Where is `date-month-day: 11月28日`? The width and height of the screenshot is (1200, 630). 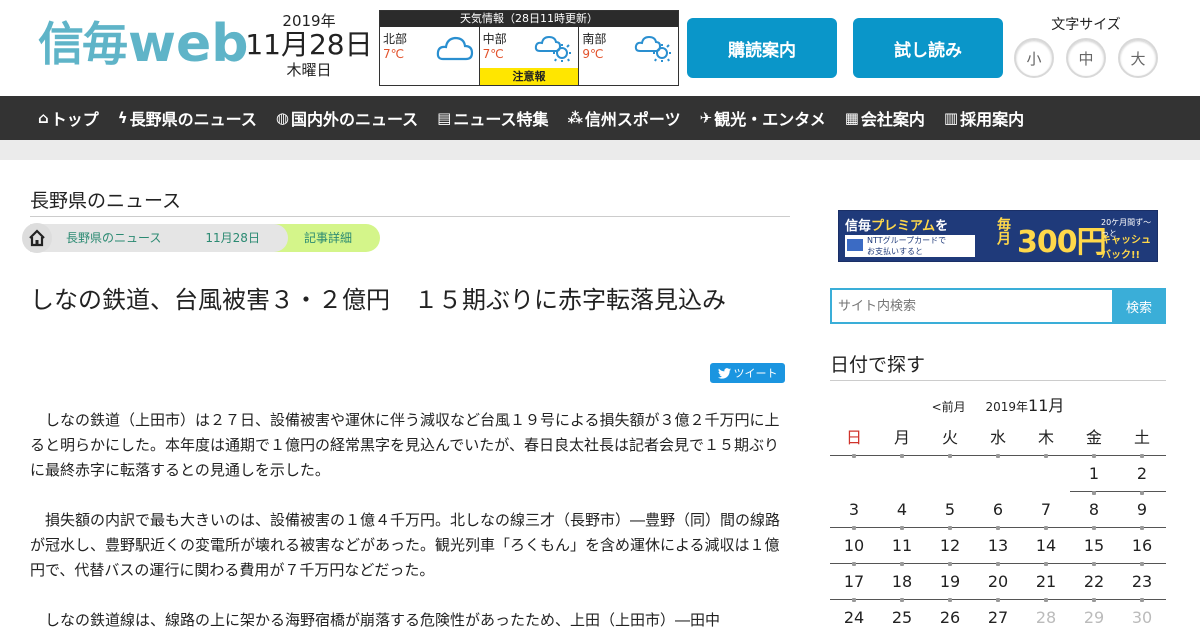 date-month-day: 11月28日 is located at coordinates (309, 44).